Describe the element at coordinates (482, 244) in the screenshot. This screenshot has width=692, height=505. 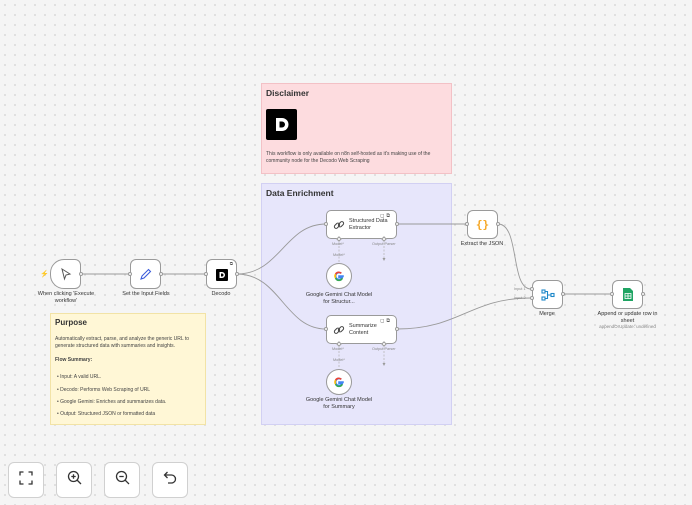
I see `extract-json-label: Extract the JSON` at that location.